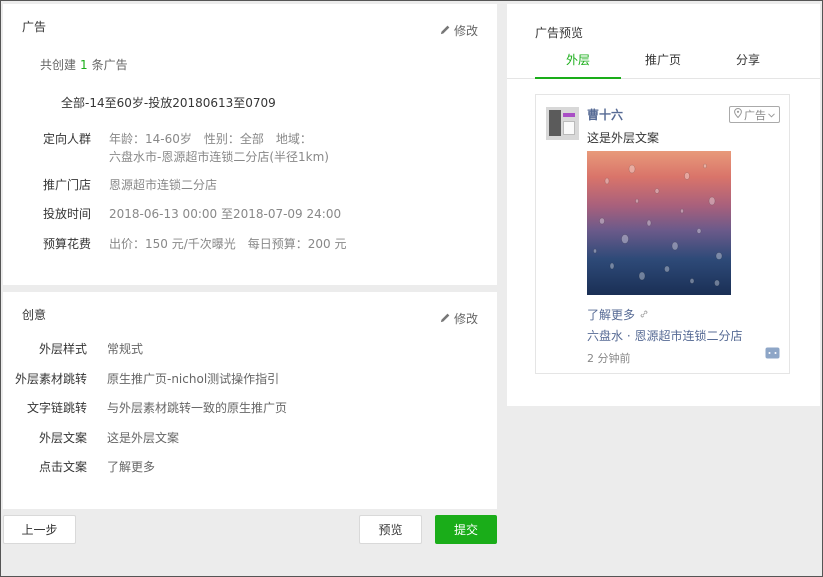  I want to click on creative-row: 外层样式 常规式, so click(91, 349).